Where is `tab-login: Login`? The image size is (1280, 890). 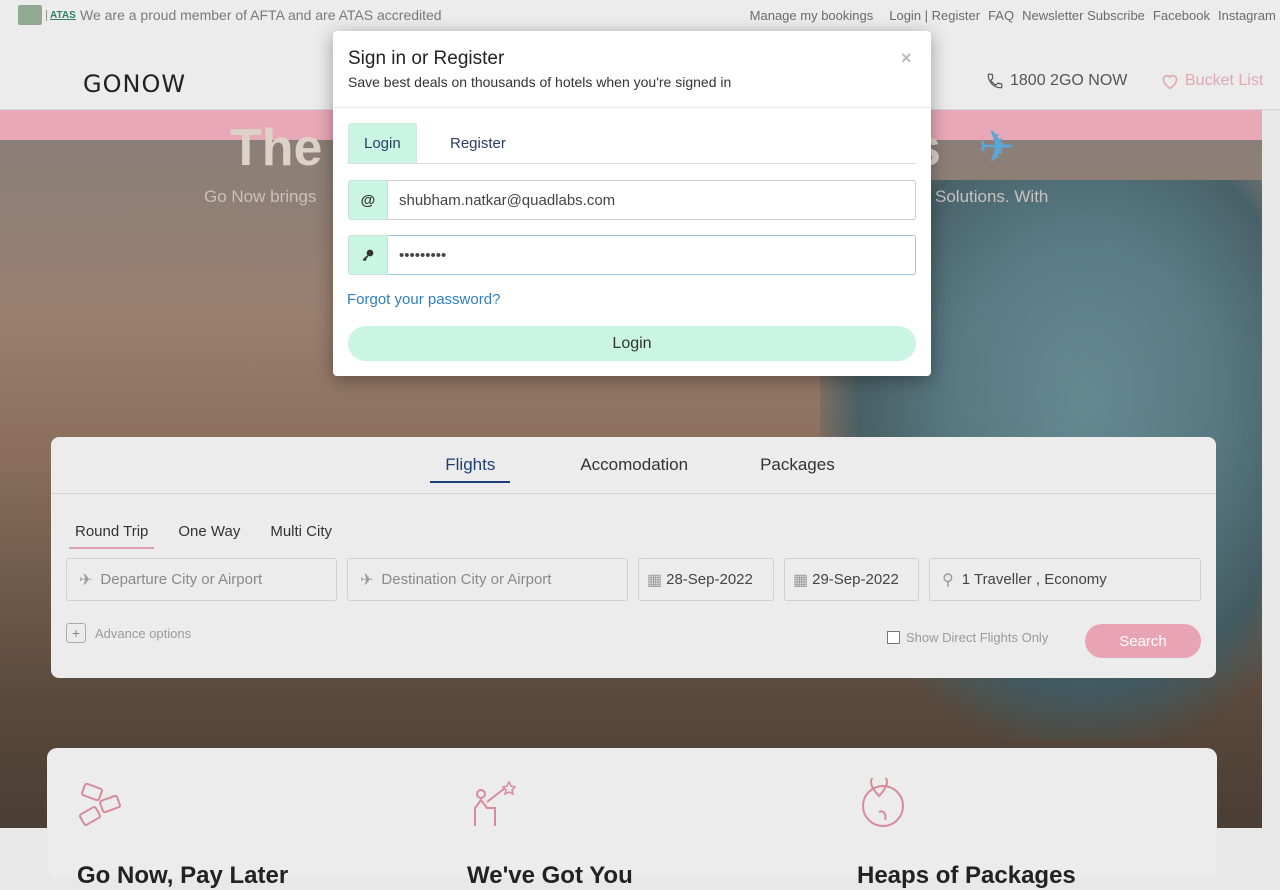 tab-login: Login is located at coordinates (382, 143).